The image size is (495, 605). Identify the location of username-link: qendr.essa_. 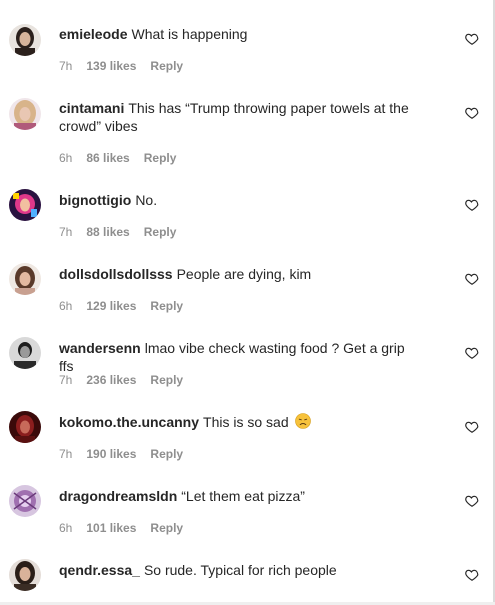
(99, 570).